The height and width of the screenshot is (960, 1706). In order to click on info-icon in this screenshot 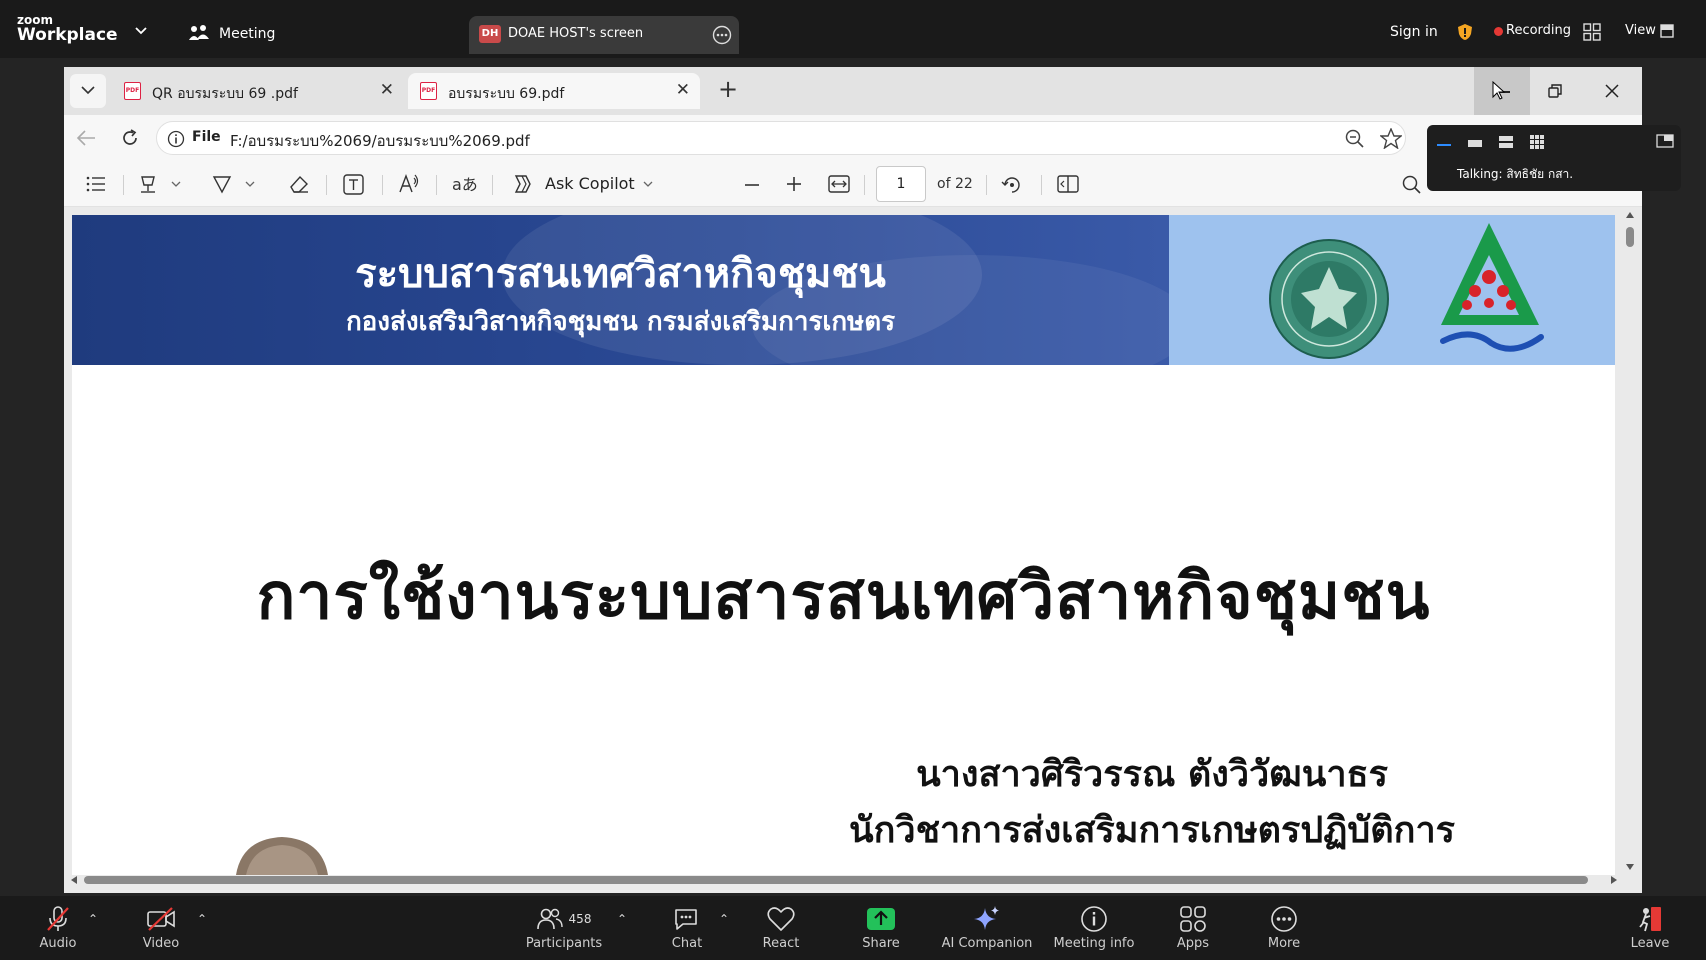, I will do `click(176, 139)`.